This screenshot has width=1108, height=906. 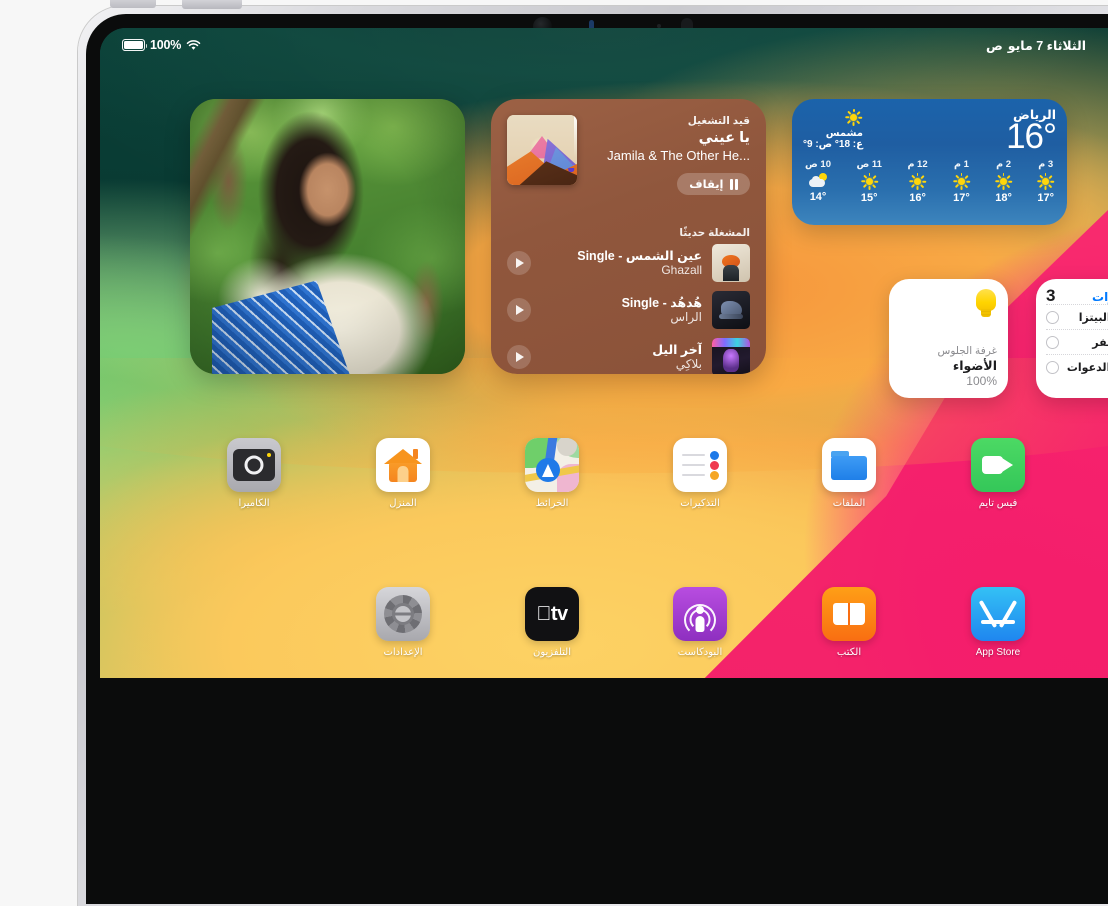 I want to click on weather-condition-block: مشمس ع: 18° ص: 9°, so click(x=833, y=129).